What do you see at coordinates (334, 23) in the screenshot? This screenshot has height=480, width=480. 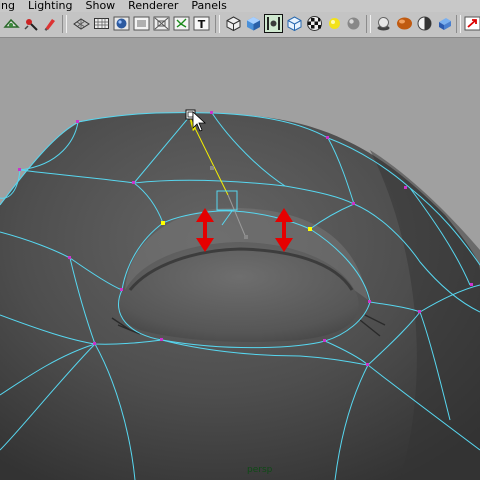 I see `yellow-light-icon` at bounding box center [334, 23].